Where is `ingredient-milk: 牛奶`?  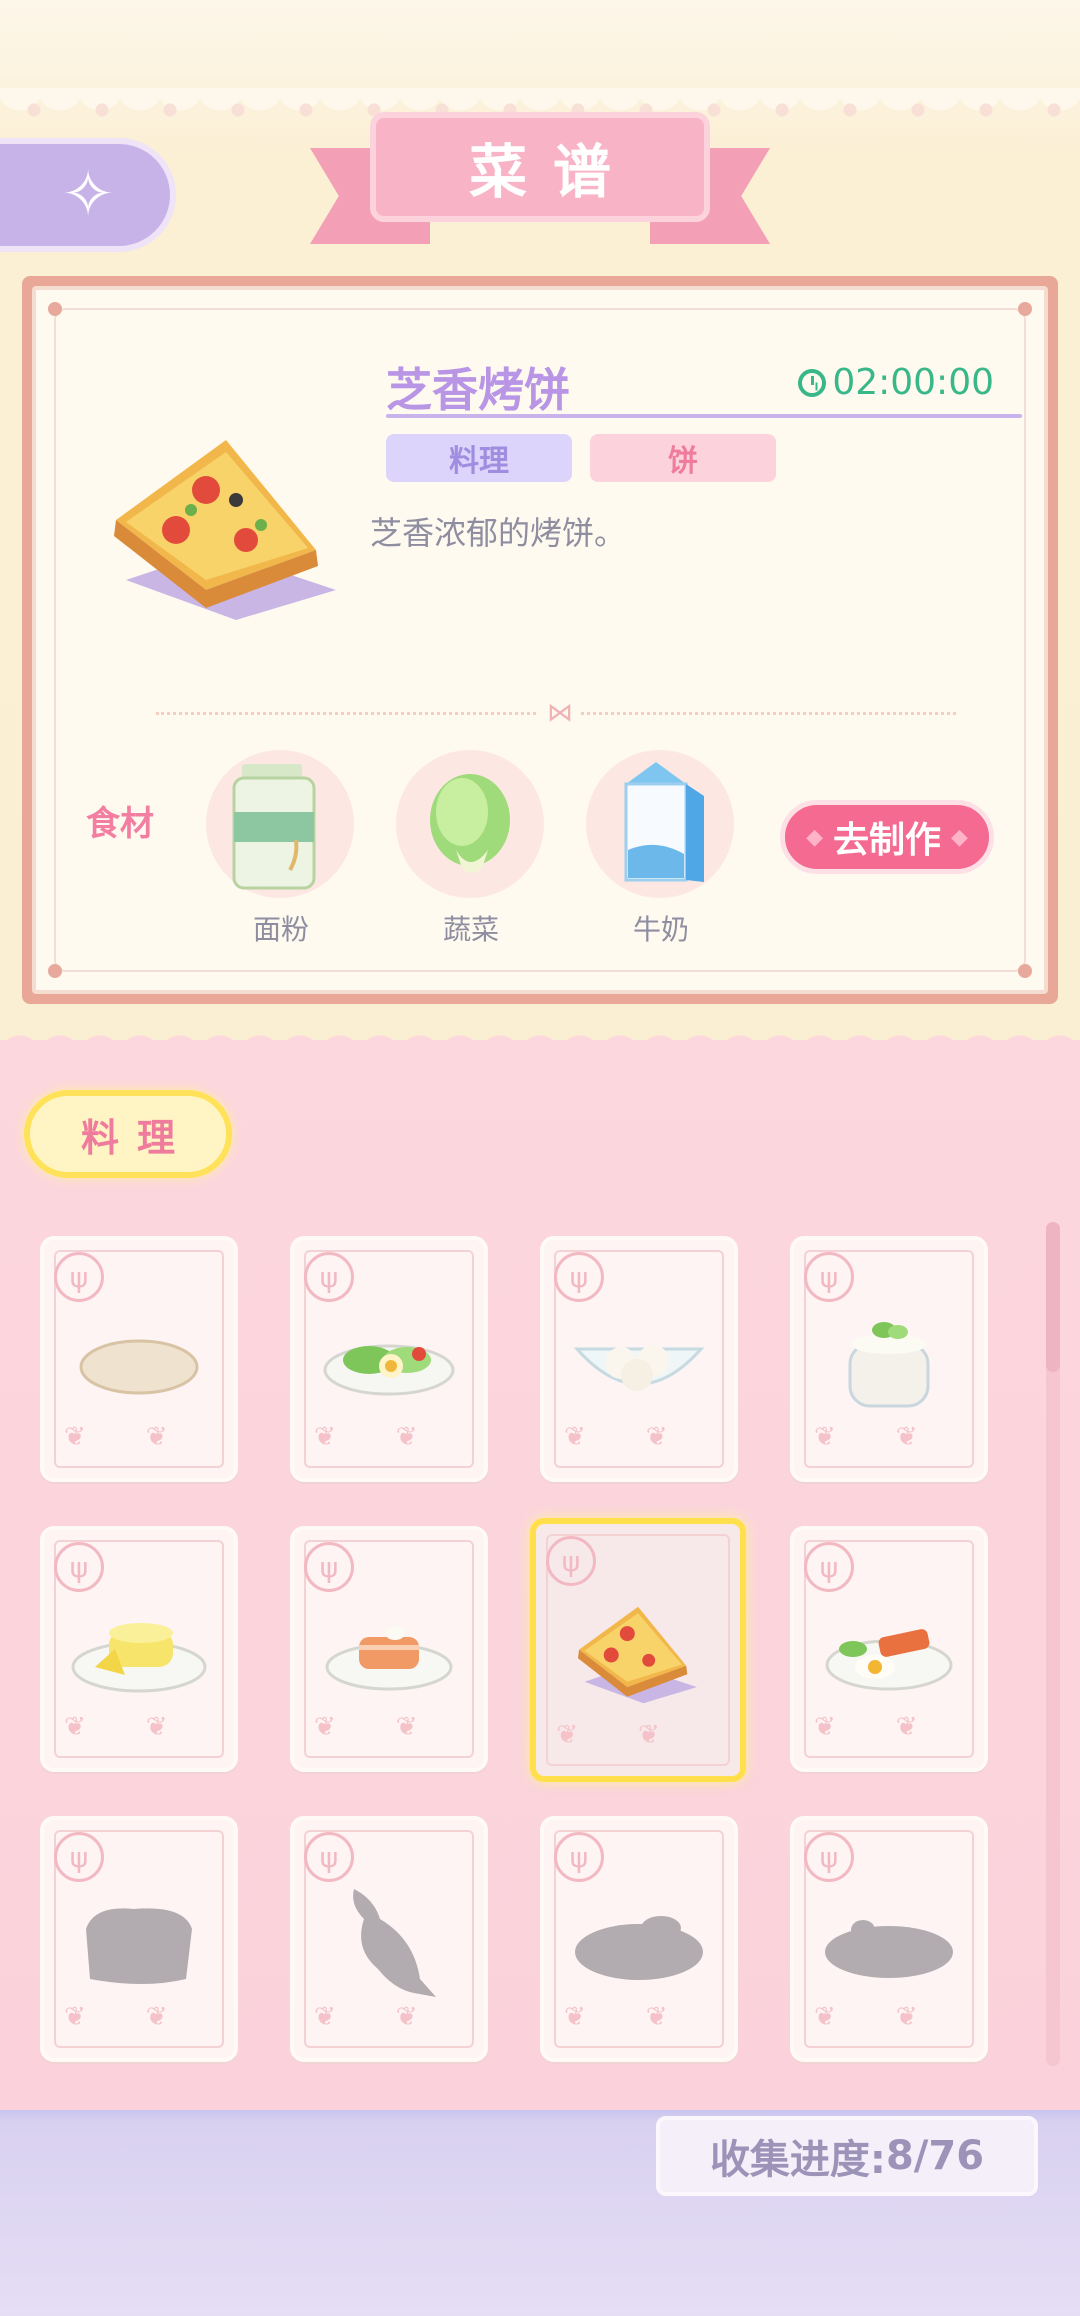
ingredient-milk: 牛奶 is located at coordinates (661, 849).